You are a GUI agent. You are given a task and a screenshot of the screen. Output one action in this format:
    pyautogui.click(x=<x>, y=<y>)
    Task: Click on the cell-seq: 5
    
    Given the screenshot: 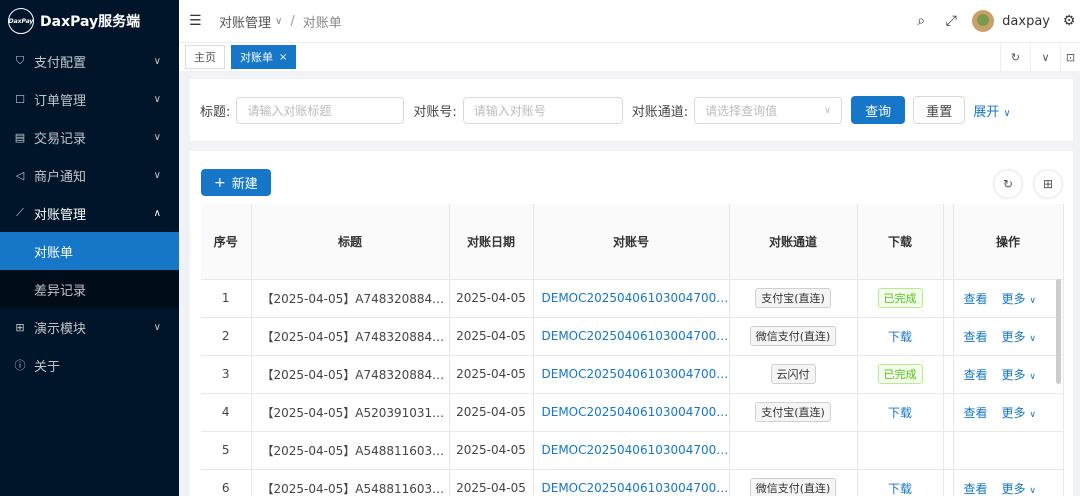 What is the action you would take?
    pyautogui.click(x=226, y=450)
    